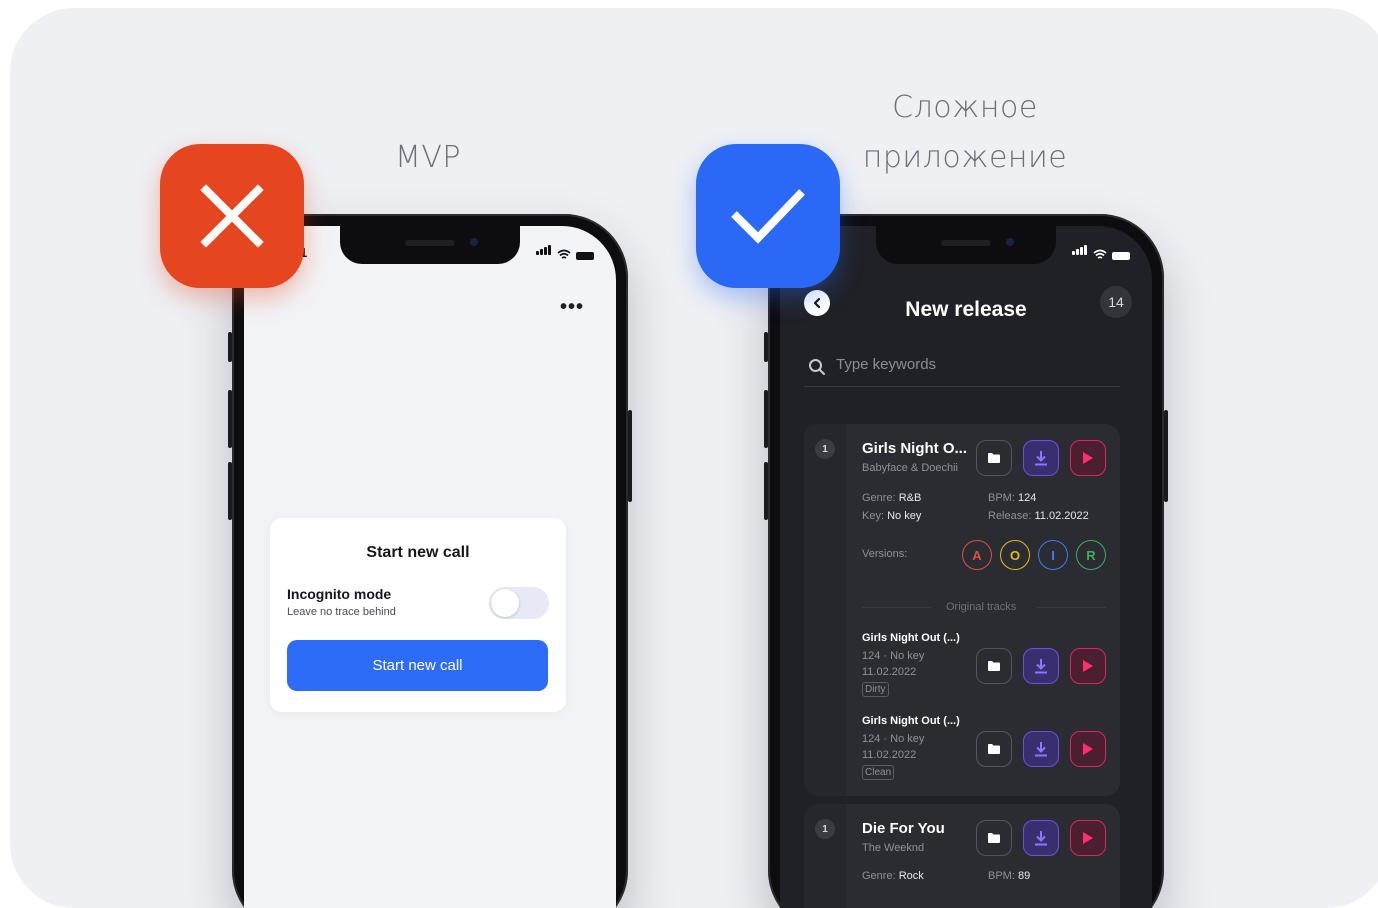 The width and height of the screenshot is (1378, 908). I want to click on incognito-description: Leave no trace behind, so click(341, 612).